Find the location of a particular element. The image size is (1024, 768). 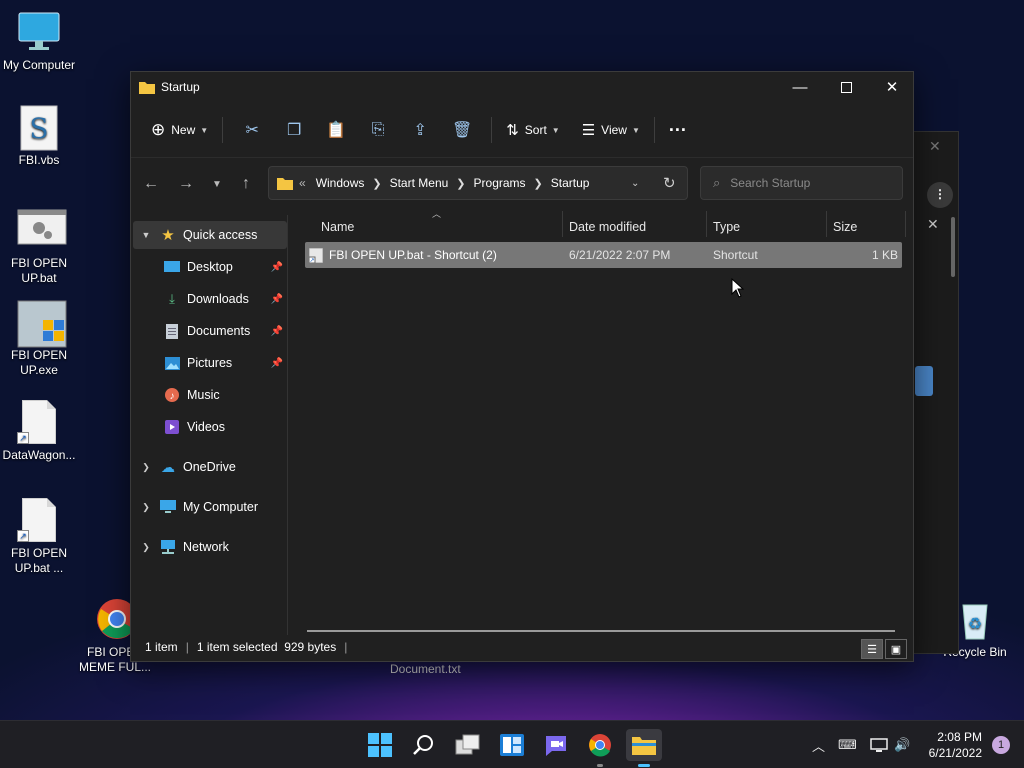

sidebar-item-music: ♪ Music is located at coordinates (210, 395).